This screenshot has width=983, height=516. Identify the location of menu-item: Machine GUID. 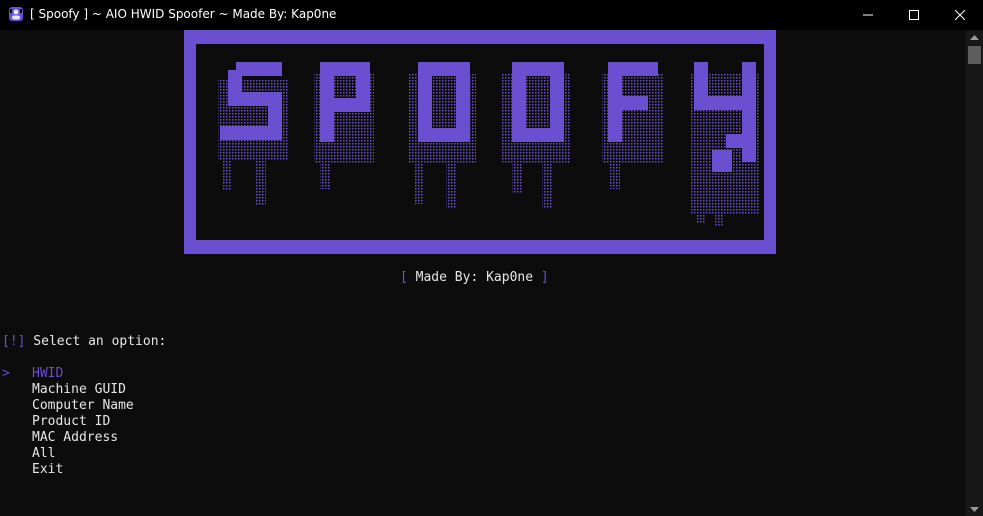
(150, 390).